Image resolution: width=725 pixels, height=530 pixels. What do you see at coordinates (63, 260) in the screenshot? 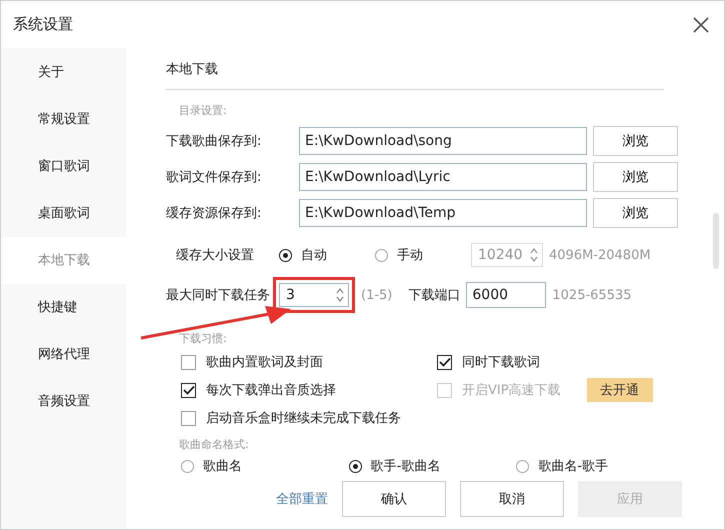
I see `sidebar-item: 本地下载` at bounding box center [63, 260].